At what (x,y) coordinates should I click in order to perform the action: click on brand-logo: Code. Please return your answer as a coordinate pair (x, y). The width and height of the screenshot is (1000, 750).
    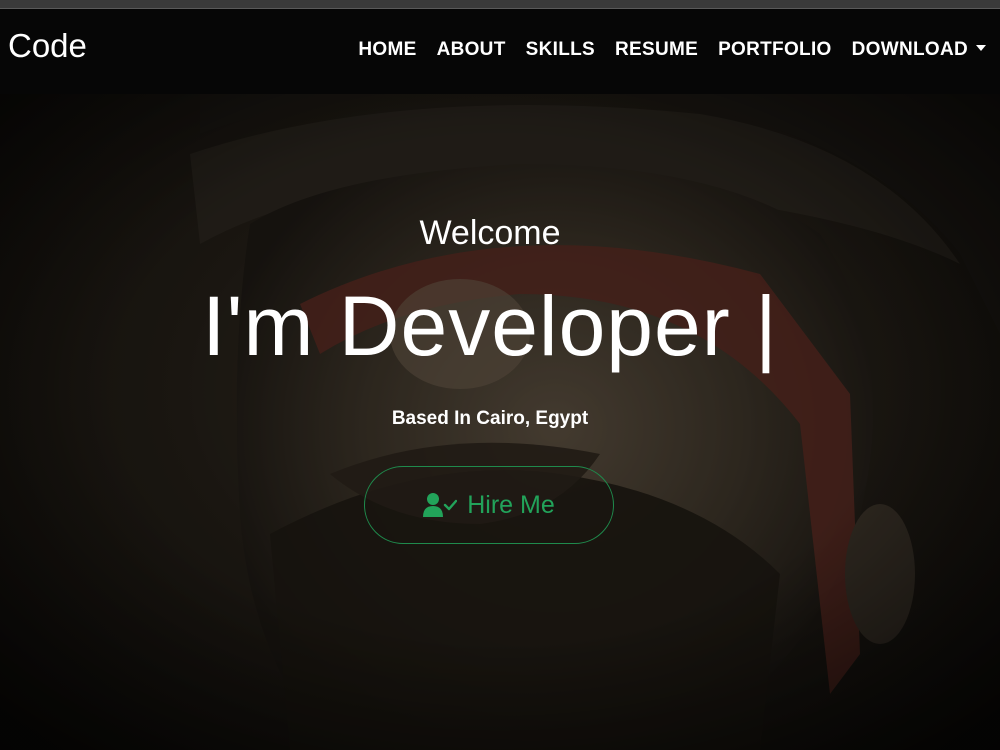
    Looking at the image, I should click on (47, 45).